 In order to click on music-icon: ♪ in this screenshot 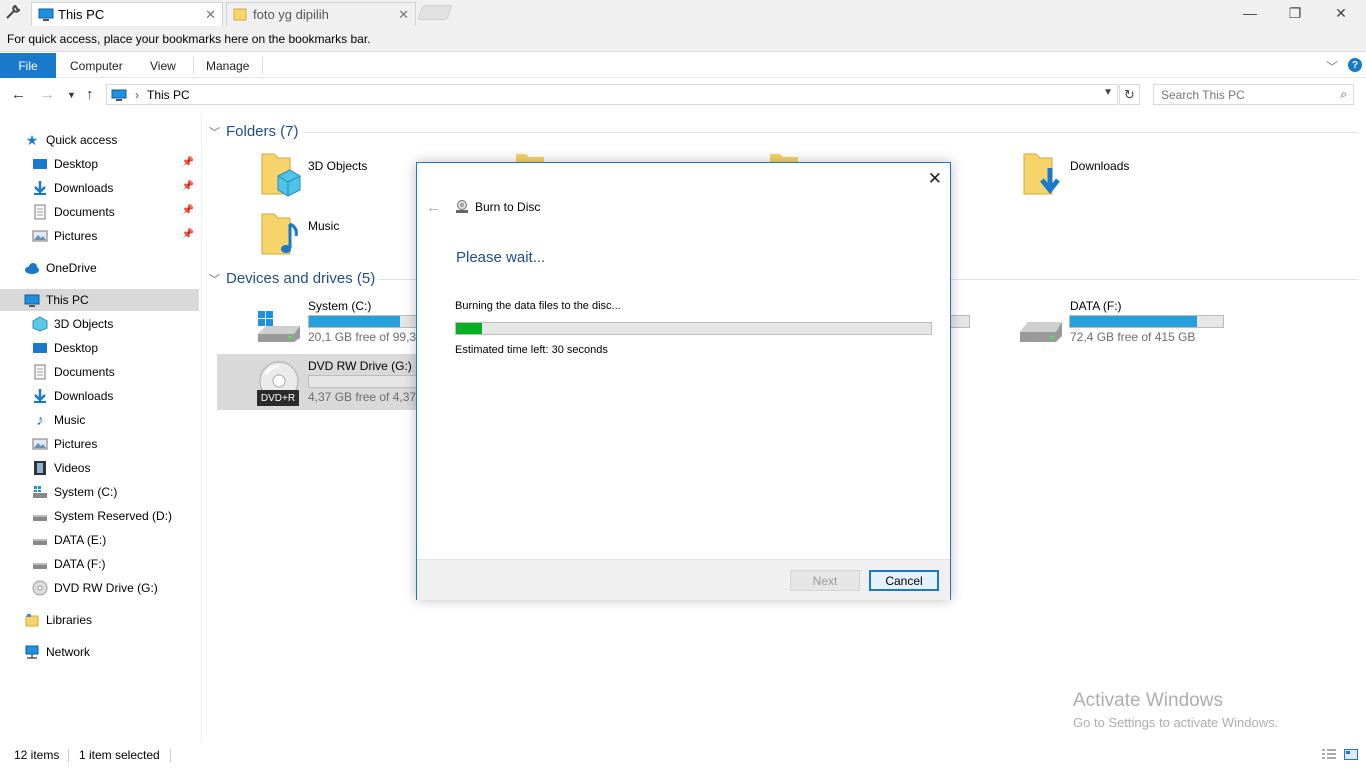, I will do `click(40, 420)`.